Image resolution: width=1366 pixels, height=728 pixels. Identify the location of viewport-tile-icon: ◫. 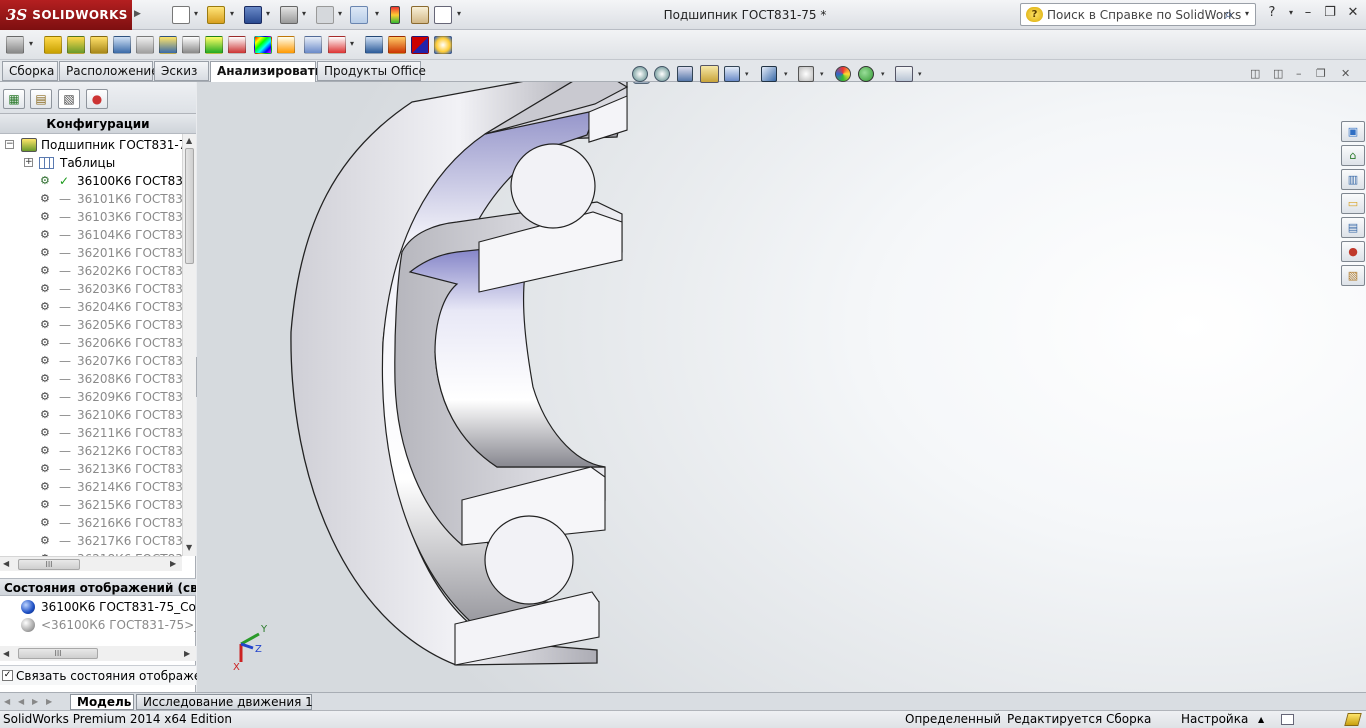
(1278, 73).